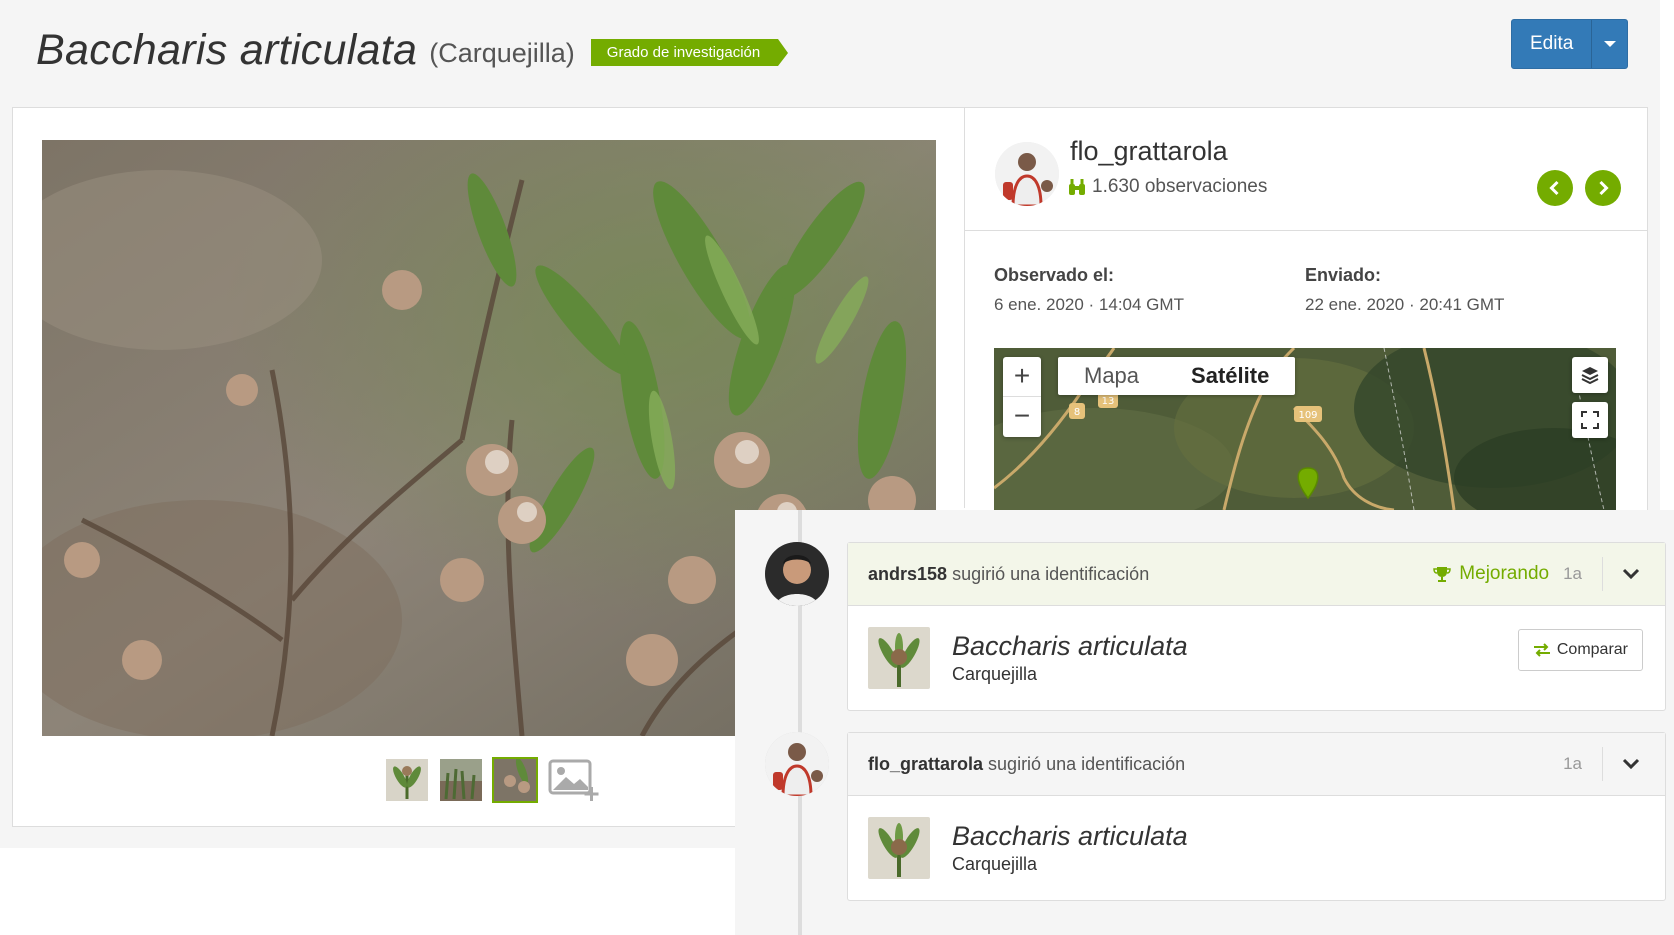 This screenshot has width=1674, height=935. Describe the element at coordinates (907, 574) in the screenshot. I see `identifier-username: andrs158` at that location.